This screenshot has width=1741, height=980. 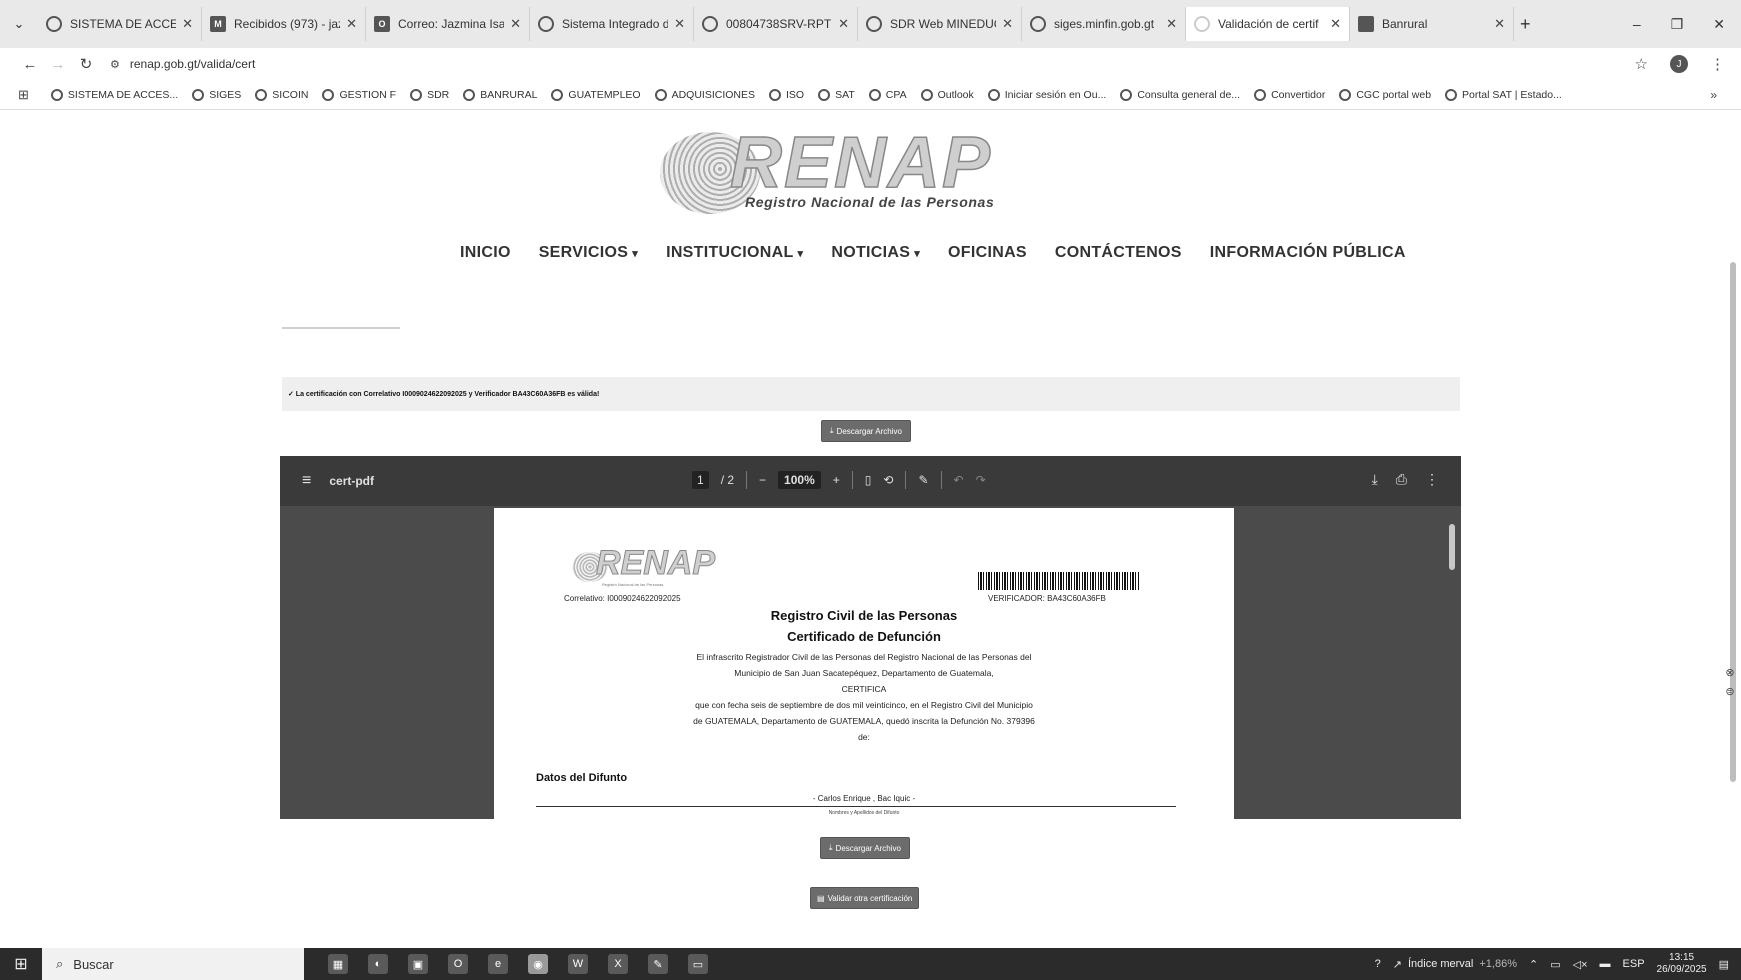 I want to click on bookmark-item: ADQUISICIONES, so click(x=704, y=94).